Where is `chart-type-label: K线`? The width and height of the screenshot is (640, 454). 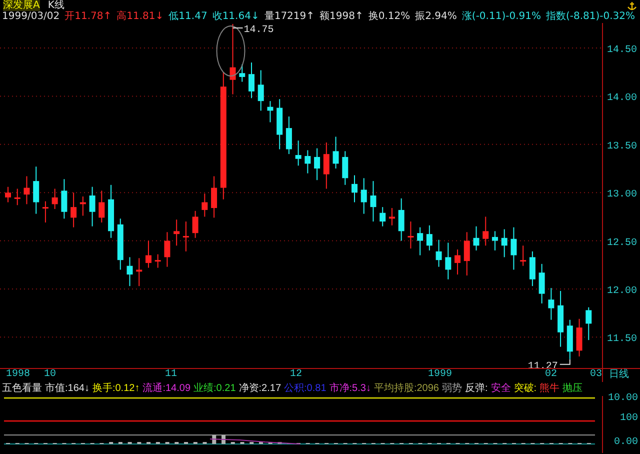 chart-type-label: K线 is located at coordinates (56, 5).